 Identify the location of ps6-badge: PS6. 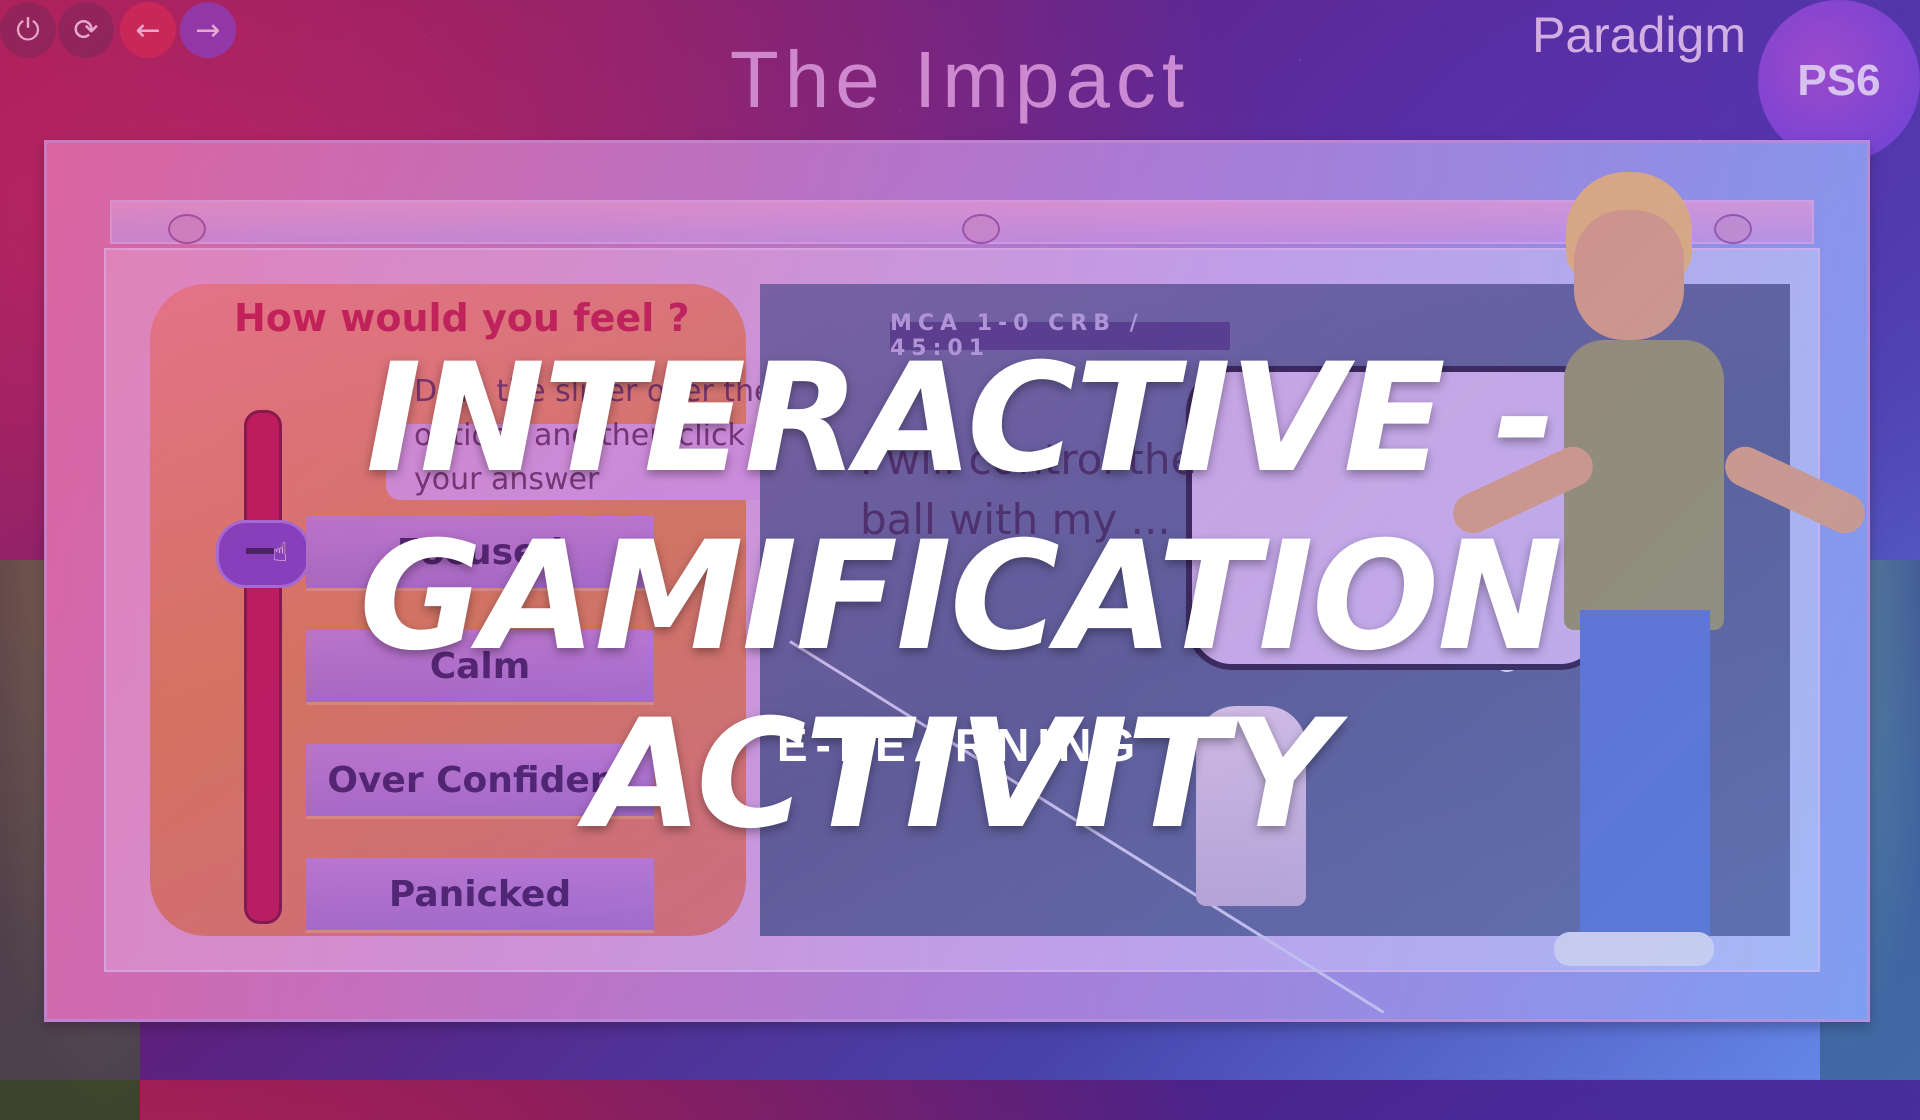
(1839, 81).